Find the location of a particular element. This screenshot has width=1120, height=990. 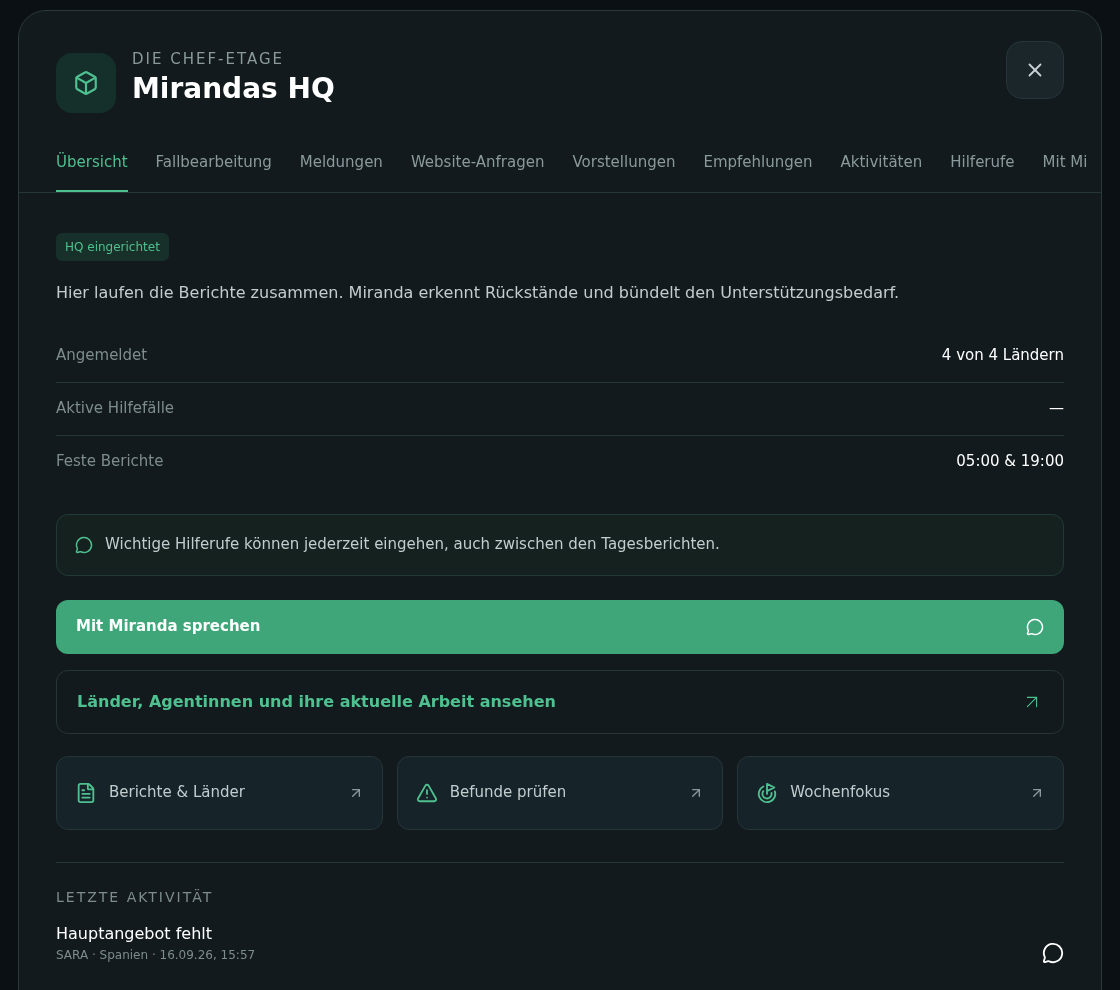

activity-title: Hauptangebot fehlt is located at coordinates (134, 933).